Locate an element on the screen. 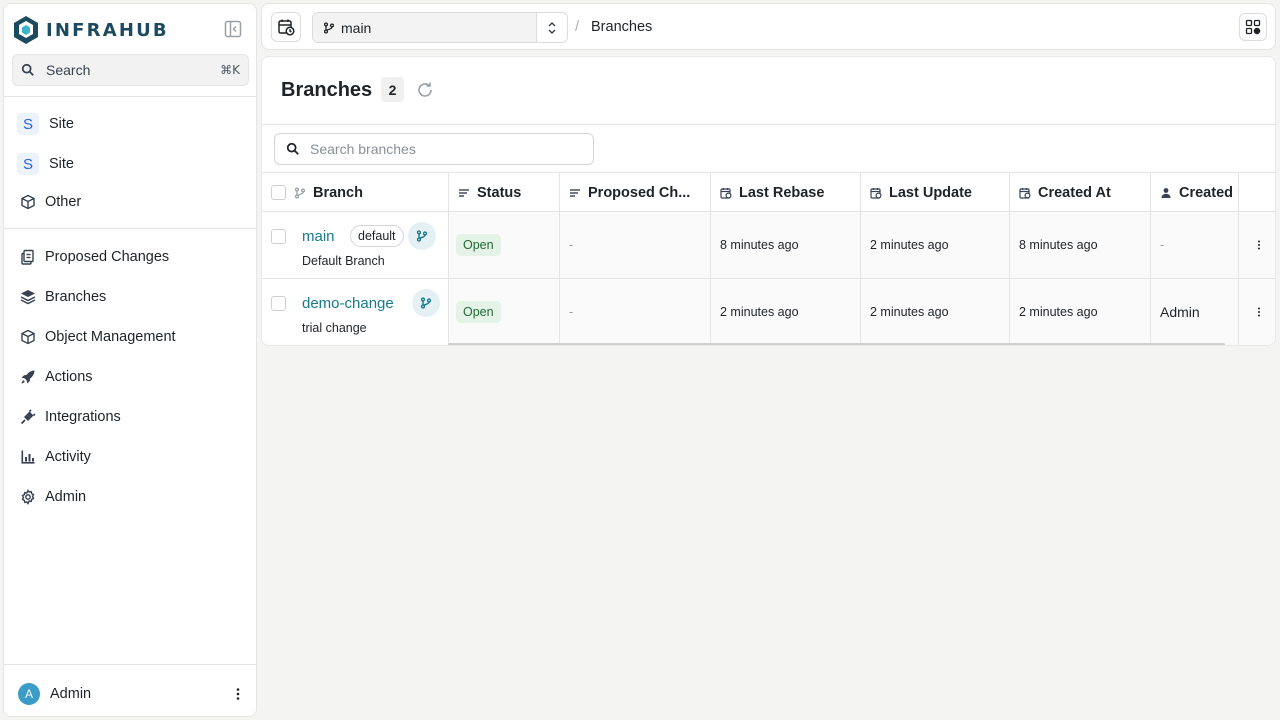  horizontal-scrollbar is located at coordinates (836, 344).